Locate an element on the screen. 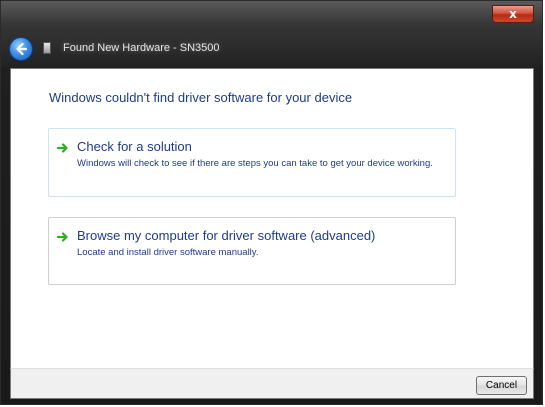  close-icon: x is located at coordinates (513, 14).